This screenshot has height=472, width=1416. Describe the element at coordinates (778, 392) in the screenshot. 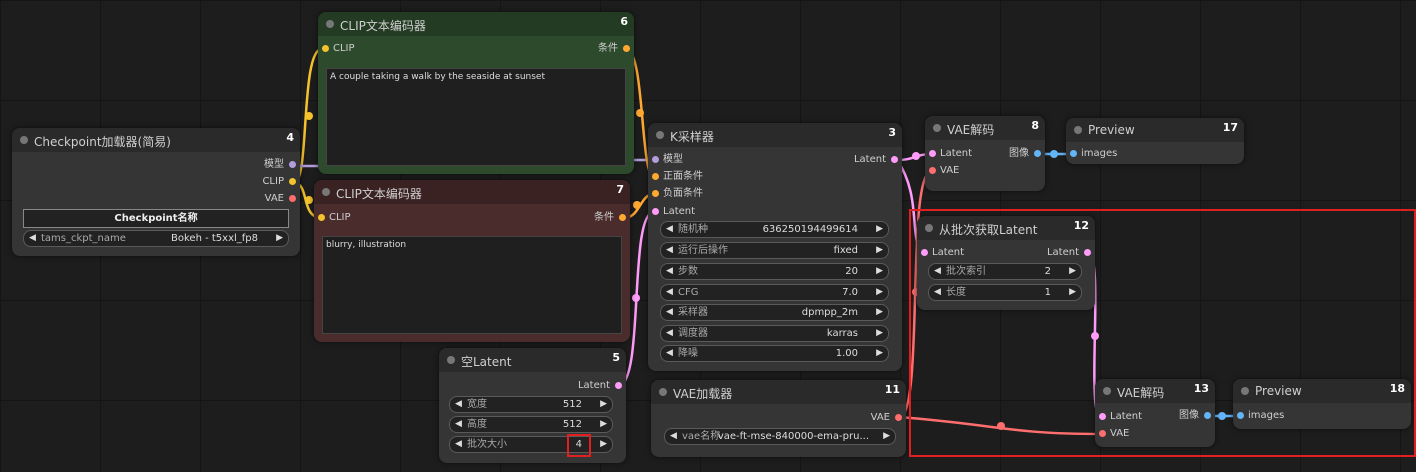

I see `node-header: VAE加载器 11` at that location.